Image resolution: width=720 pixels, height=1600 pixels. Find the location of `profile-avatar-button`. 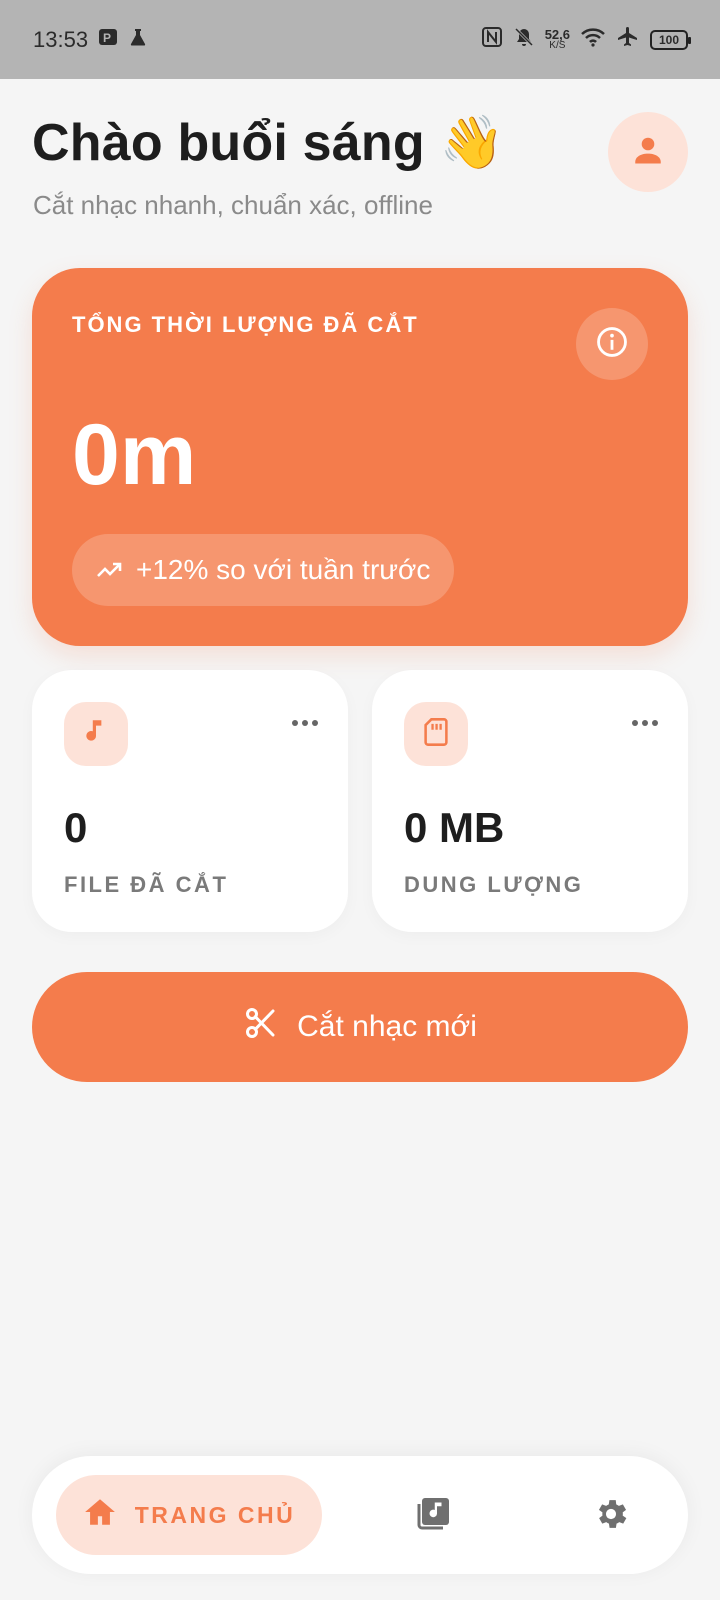

profile-avatar-button is located at coordinates (648, 152).